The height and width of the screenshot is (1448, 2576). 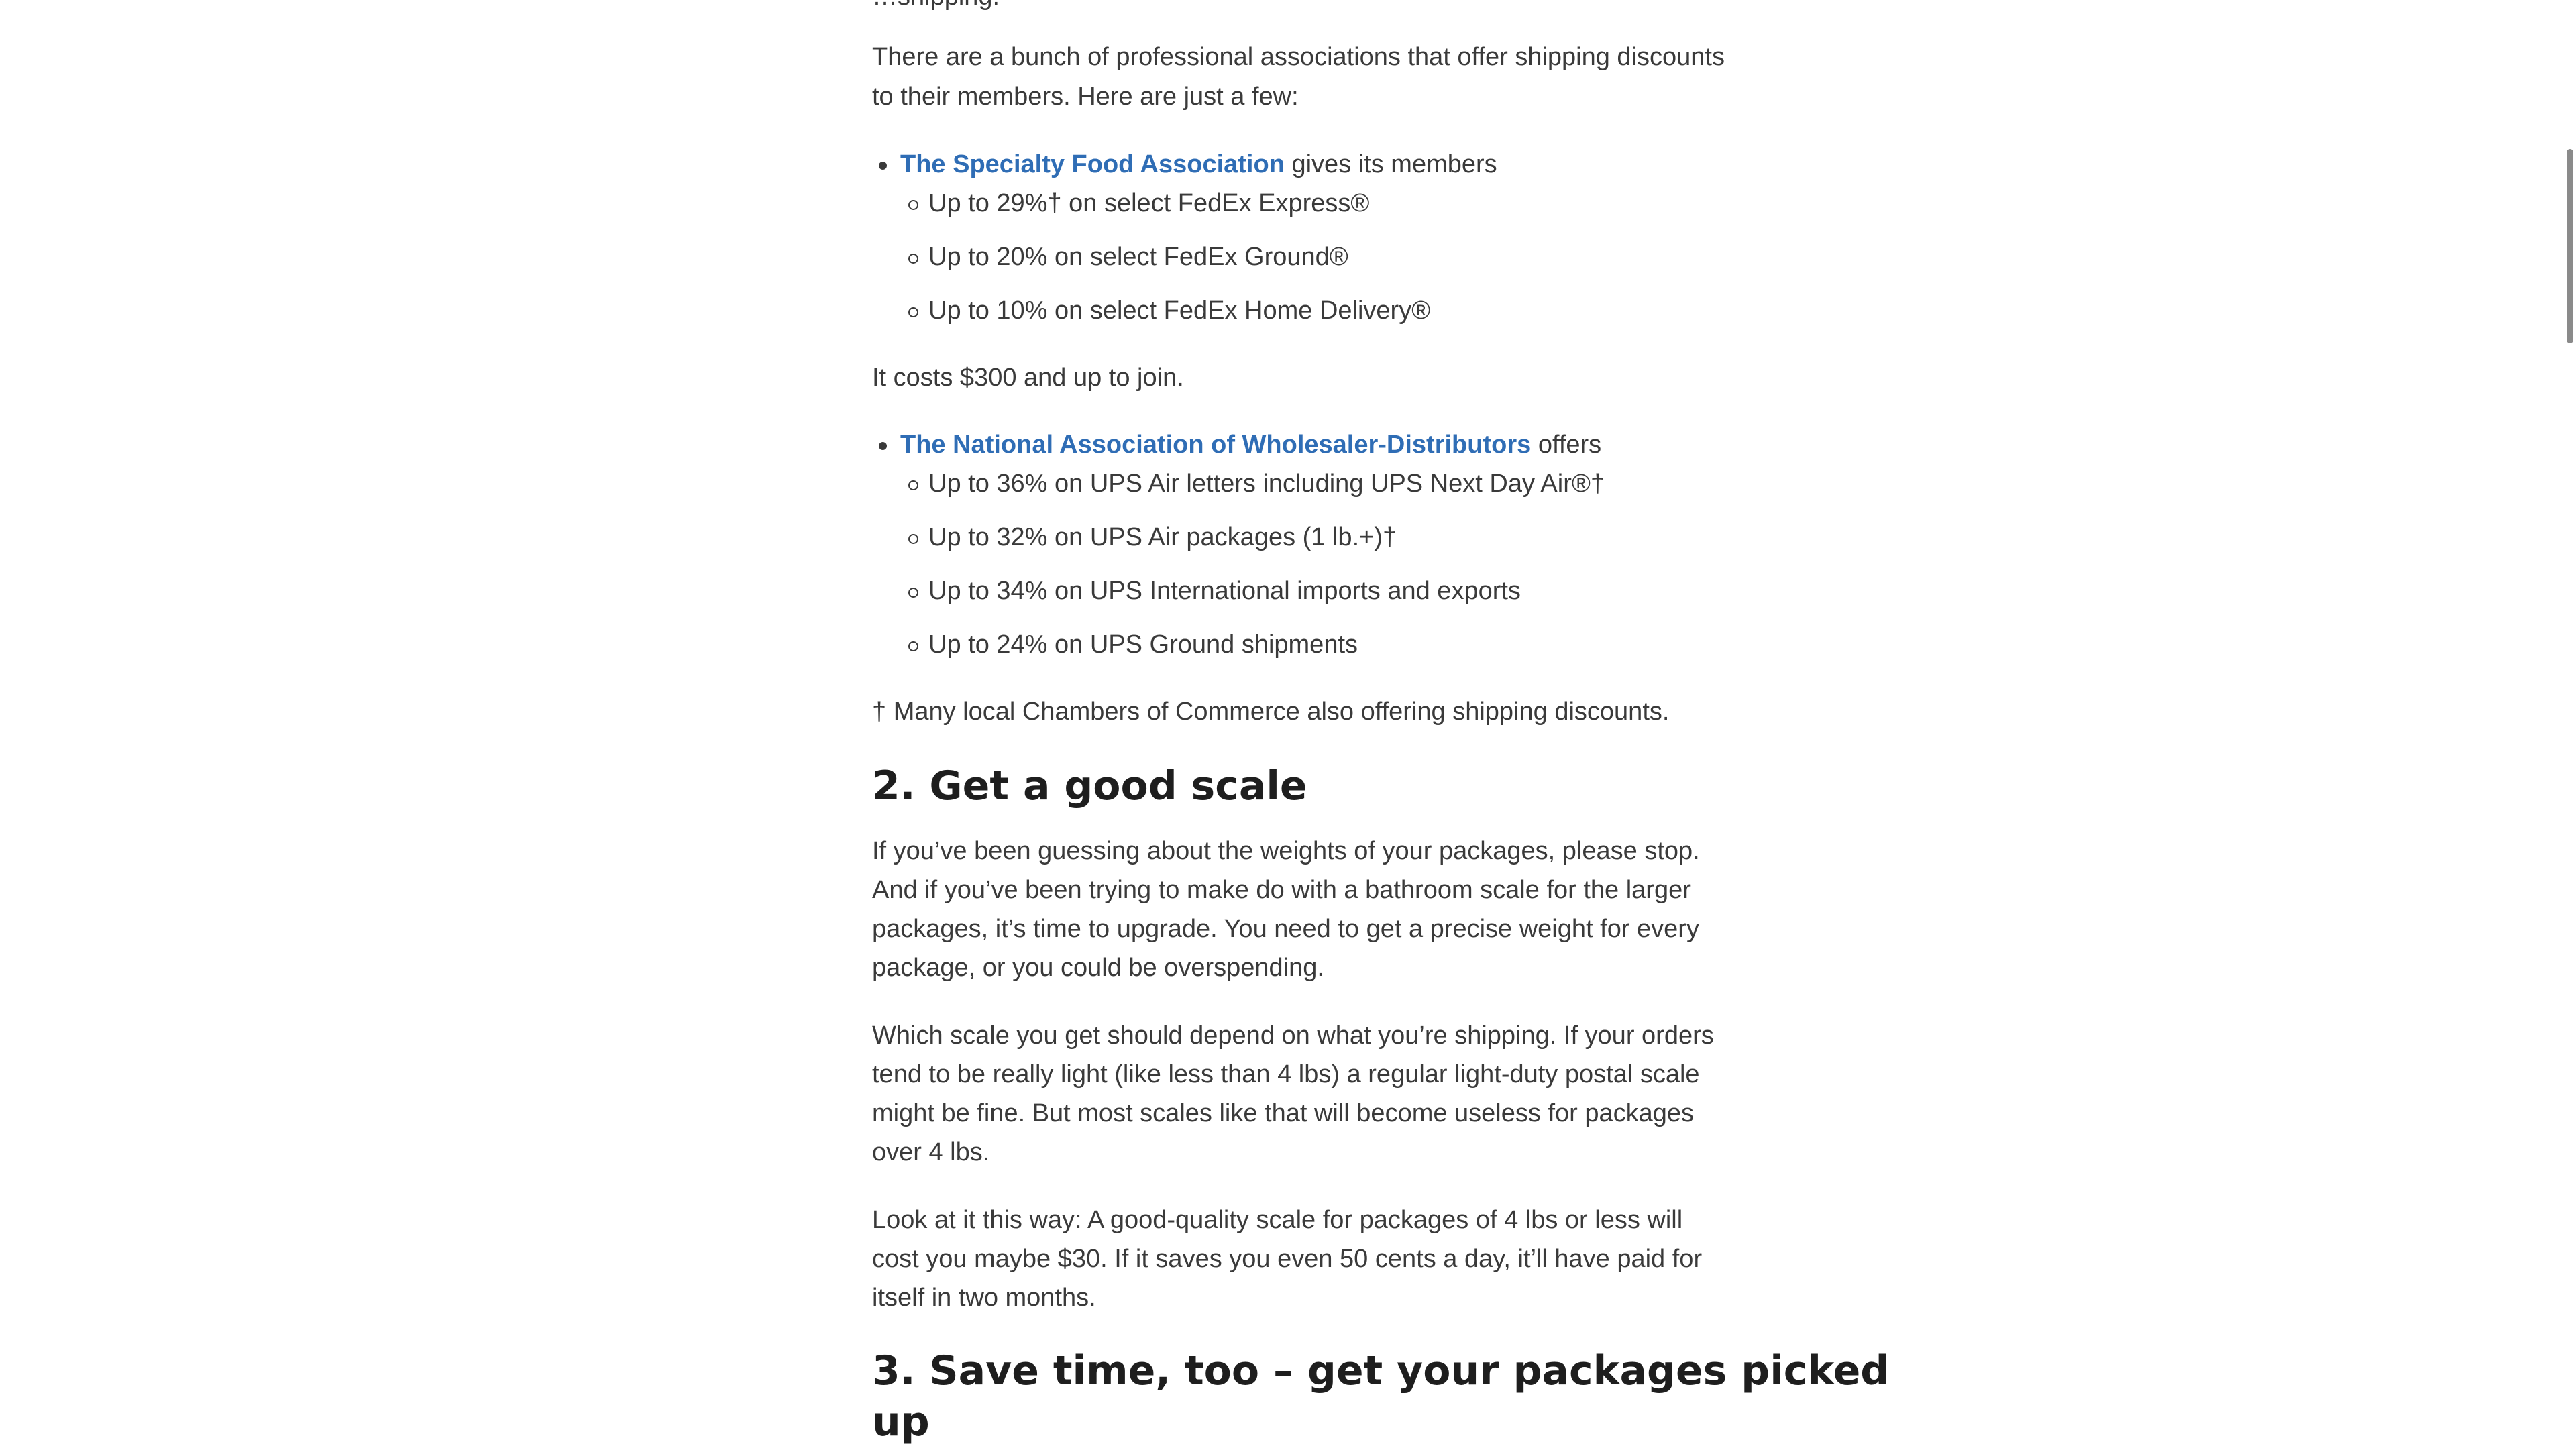 I want to click on section-heading-2: 2. Get a good scale, so click(x=1089, y=786).